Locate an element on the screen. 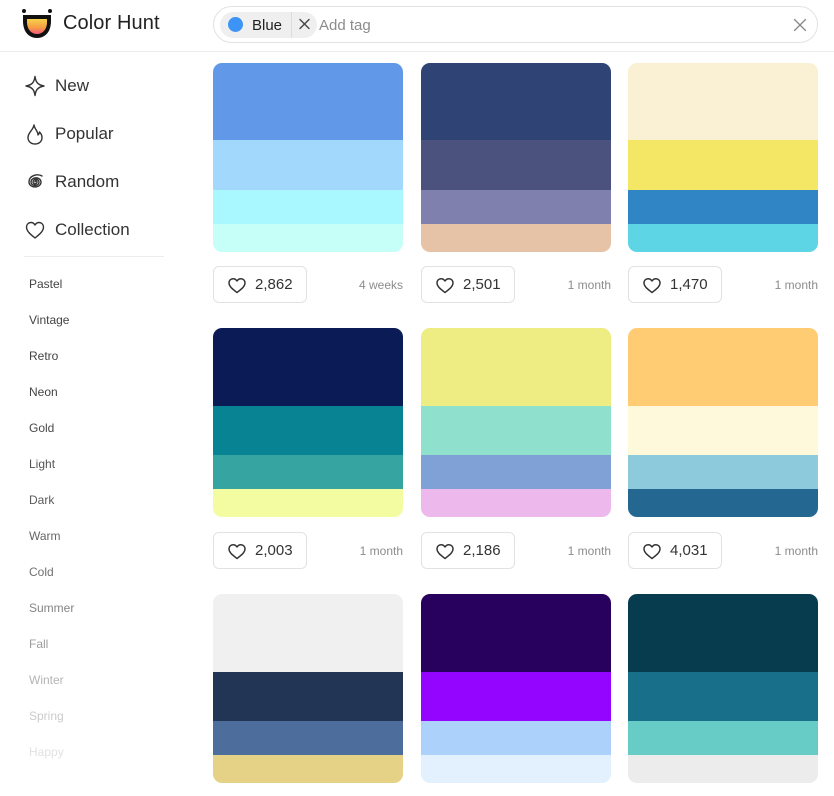  like-button: 4,031 is located at coordinates (675, 550).